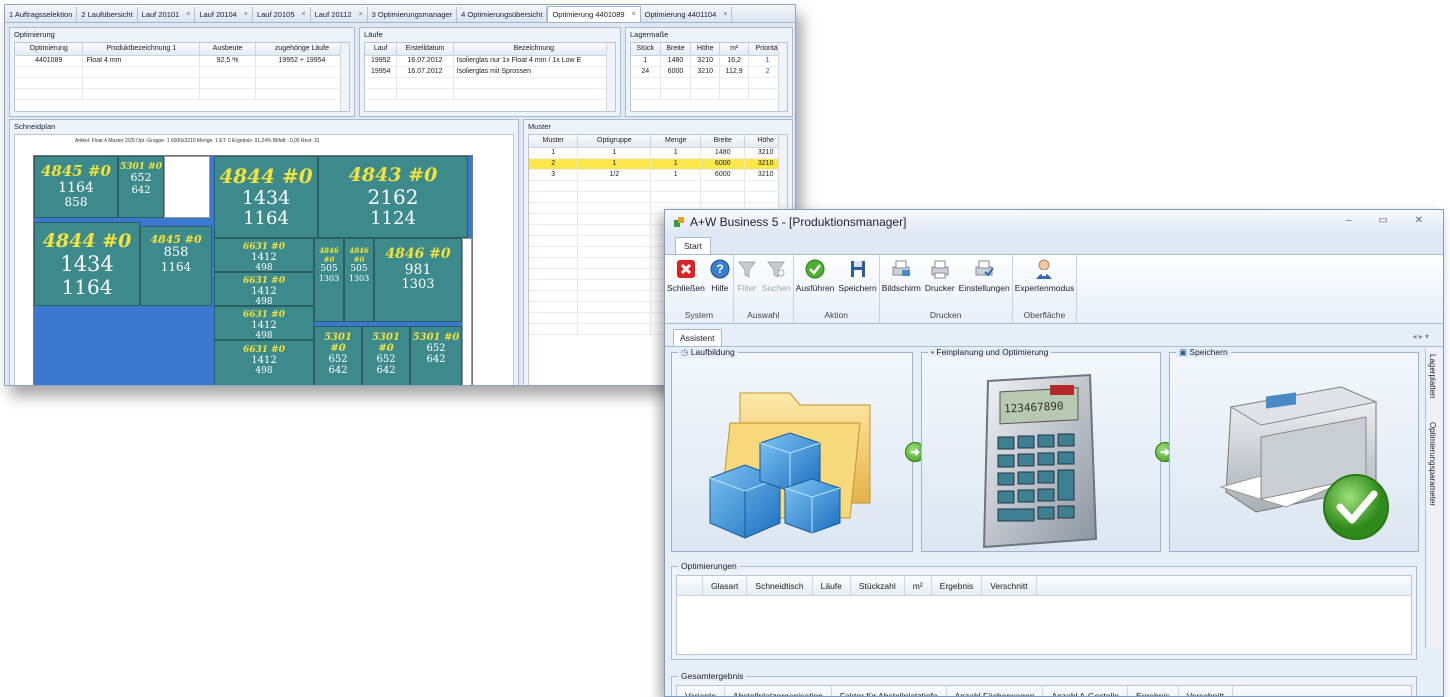  What do you see at coordinates (182, 61) in the screenshot?
I see `table-row: 4401089 Float 4 mm 92,5 % 19952 + 19954` at bounding box center [182, 61].